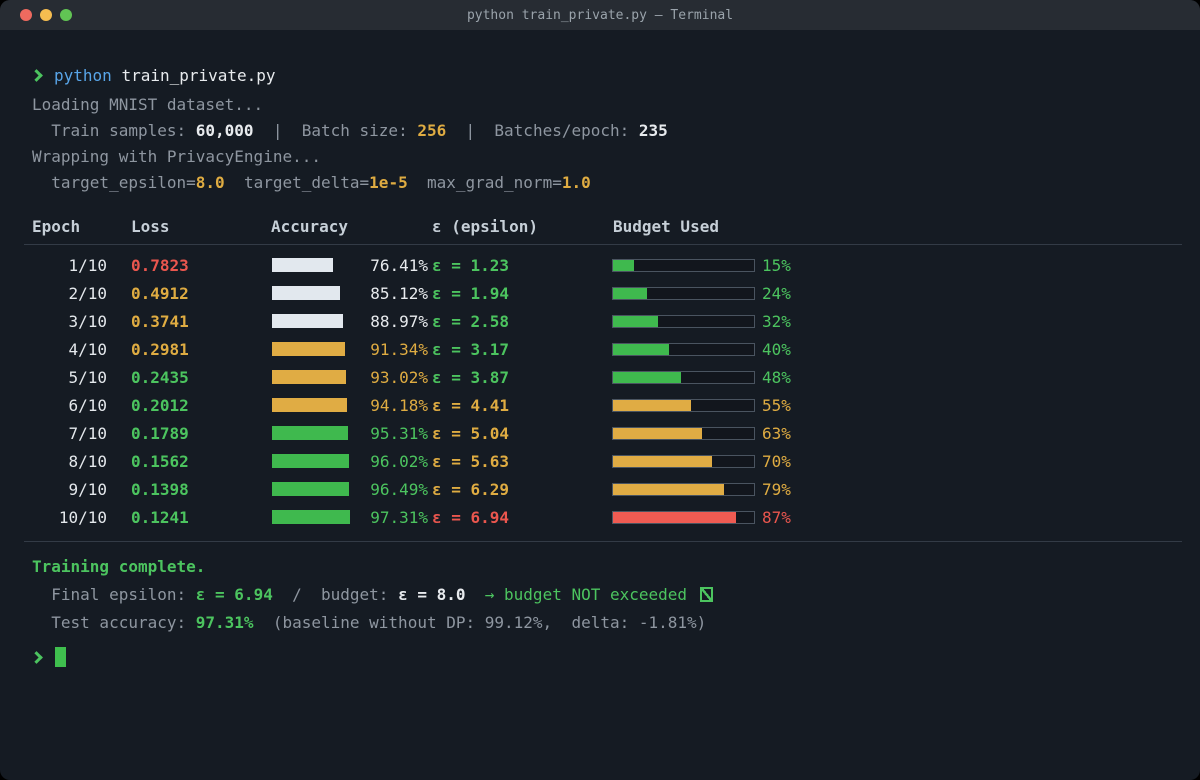  I want to click on epoch-cell: 4/10, so click(87, 349).